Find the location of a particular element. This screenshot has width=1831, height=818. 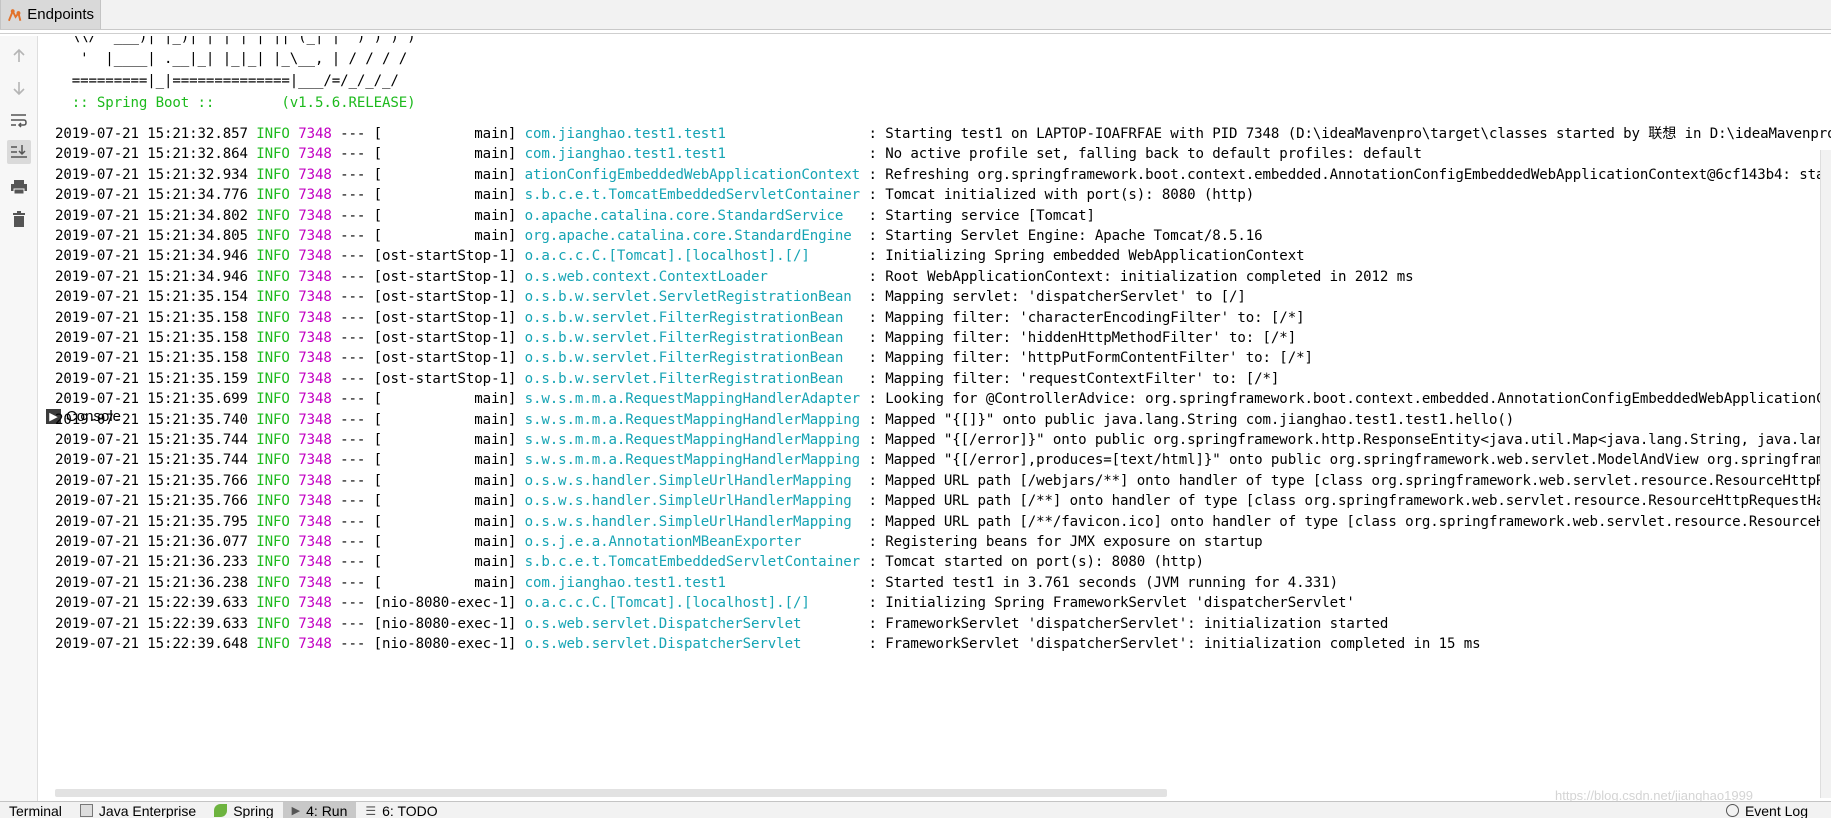

tab-event-log: Event Log is located at coordinates (1767, 810).